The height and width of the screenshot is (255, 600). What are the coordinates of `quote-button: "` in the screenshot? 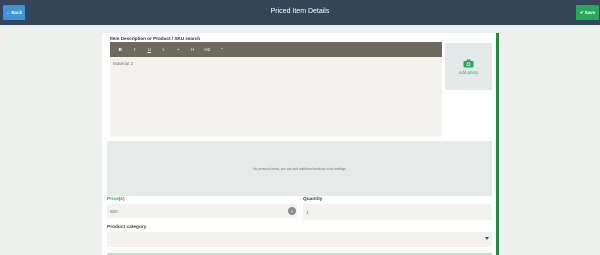 It's located at (222, 50).